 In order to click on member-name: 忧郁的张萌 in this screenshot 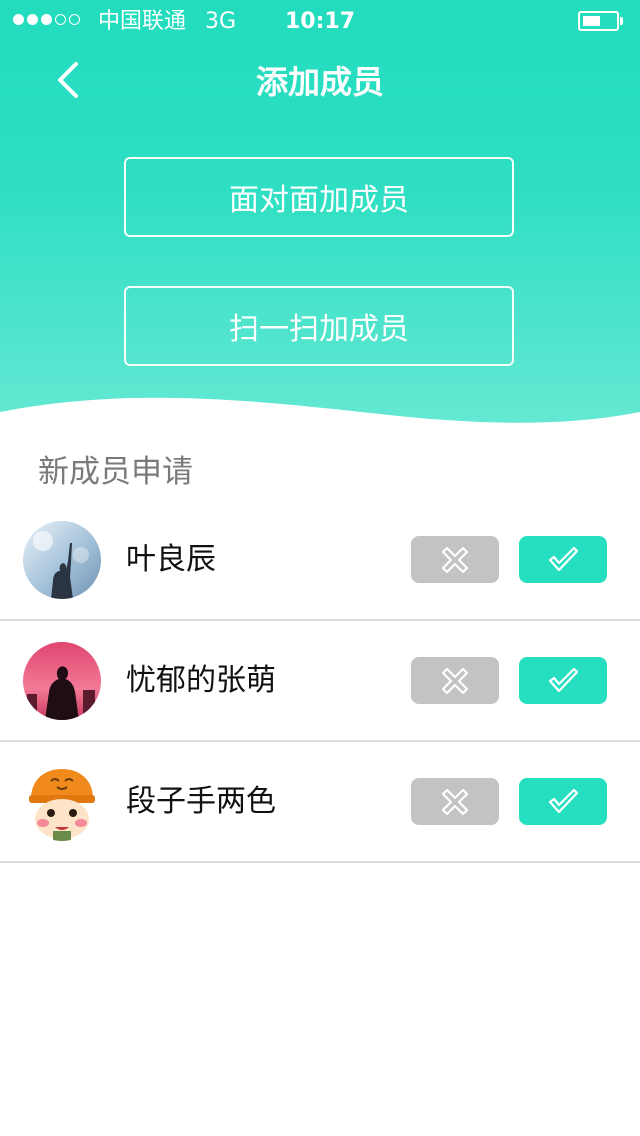, I will do `click(201, 680)`.